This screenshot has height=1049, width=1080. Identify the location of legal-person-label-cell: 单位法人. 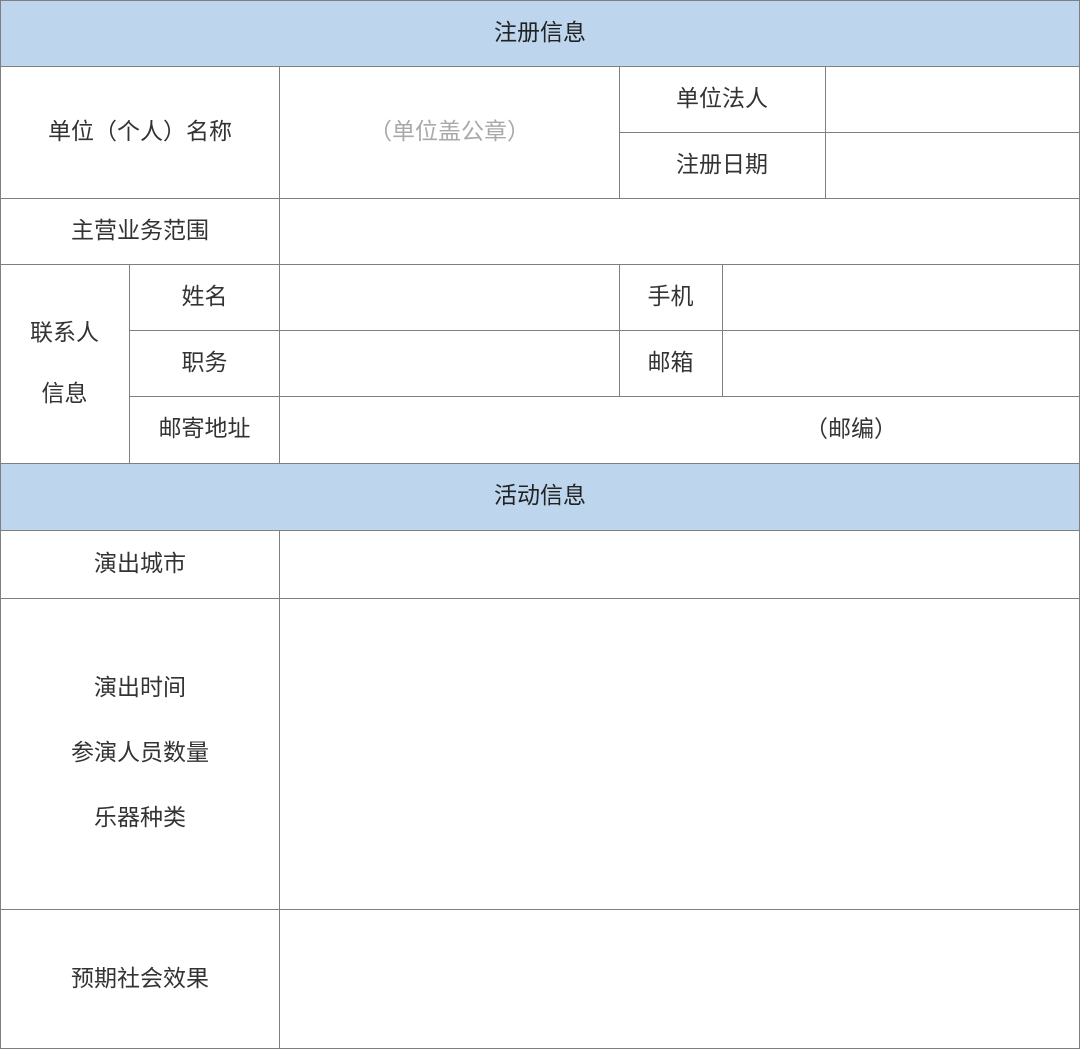
(722, 99).